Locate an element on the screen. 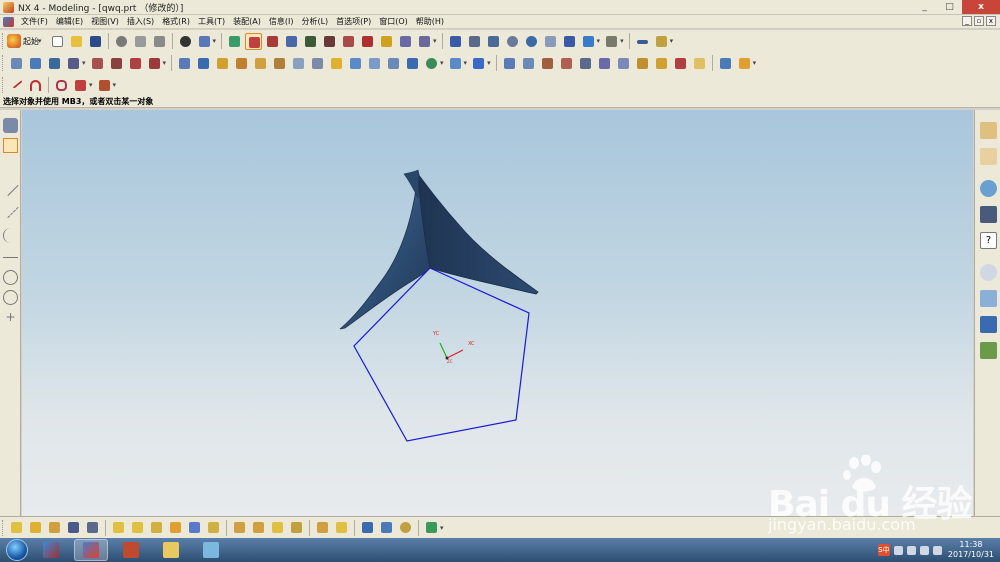 Image resolution: width=1000 pixels, height=562 pixels. point-constructor-icon is located at coordinates (10, 145).